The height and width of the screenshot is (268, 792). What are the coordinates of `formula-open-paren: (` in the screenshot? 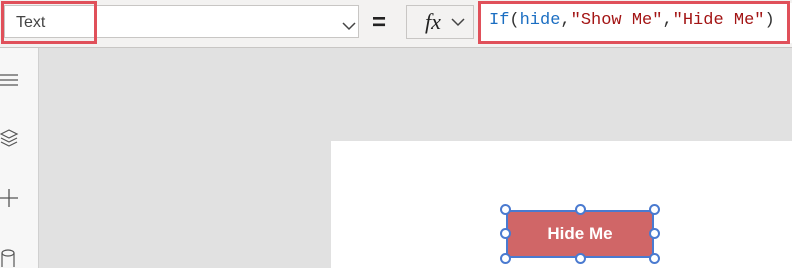 It's located at (514, 20).